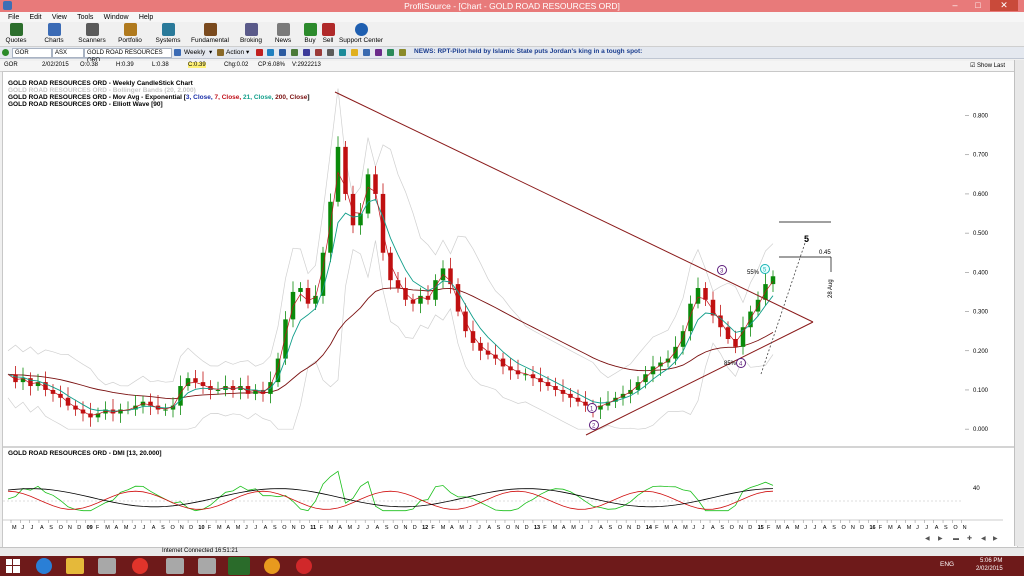 The image size is (1024, 576). Describe the element at coordinates (981, 156) in the screenshot. I see `price-tick-label: 0.700` at that location.